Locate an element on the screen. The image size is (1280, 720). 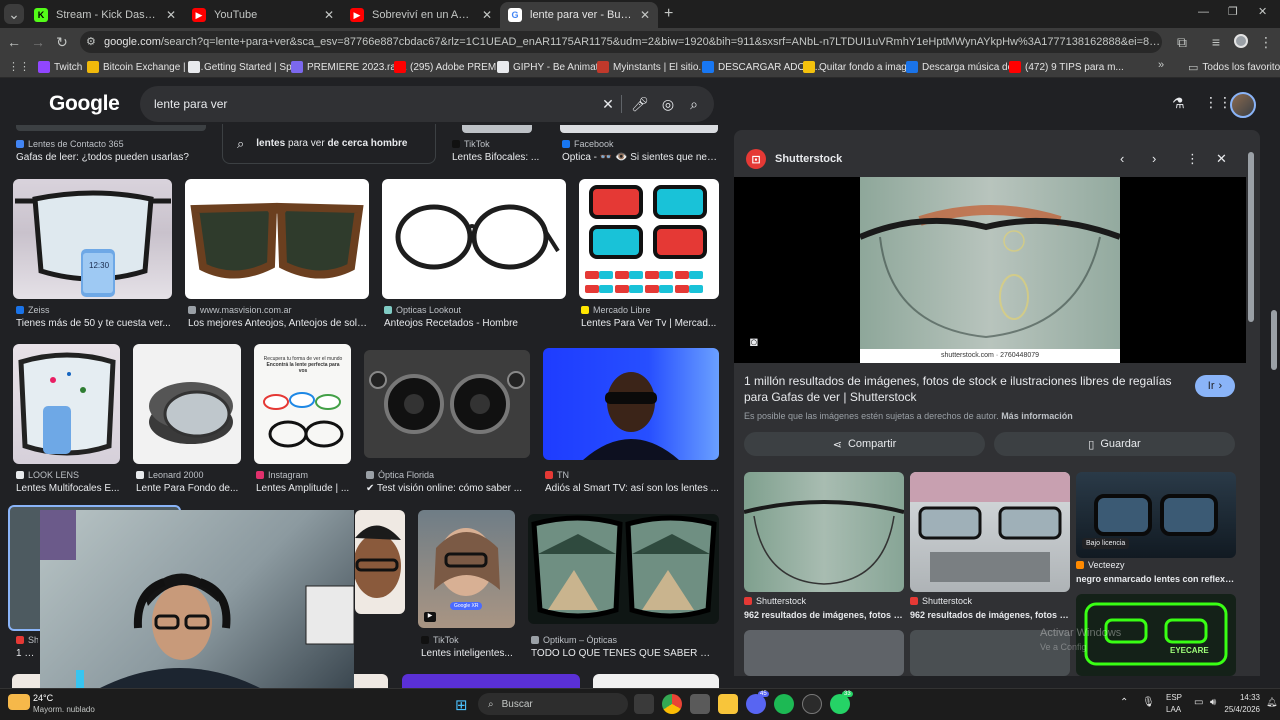
result-caption: Anteojos Recetados - Hombre is located at coordinates (474, 323).